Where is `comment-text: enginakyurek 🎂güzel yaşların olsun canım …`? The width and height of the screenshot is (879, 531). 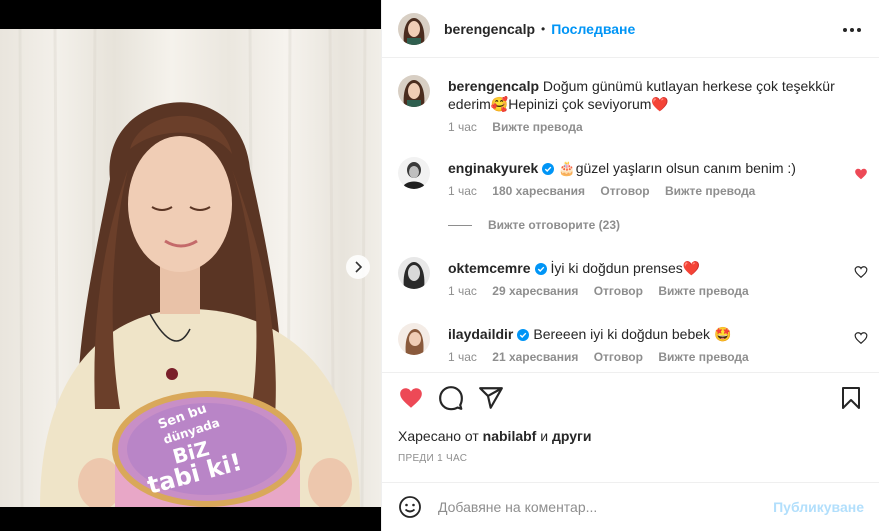 comment-text: enginakyurek 🎂güzel yaşların olsun canım … is located at coordinates (645, 169).